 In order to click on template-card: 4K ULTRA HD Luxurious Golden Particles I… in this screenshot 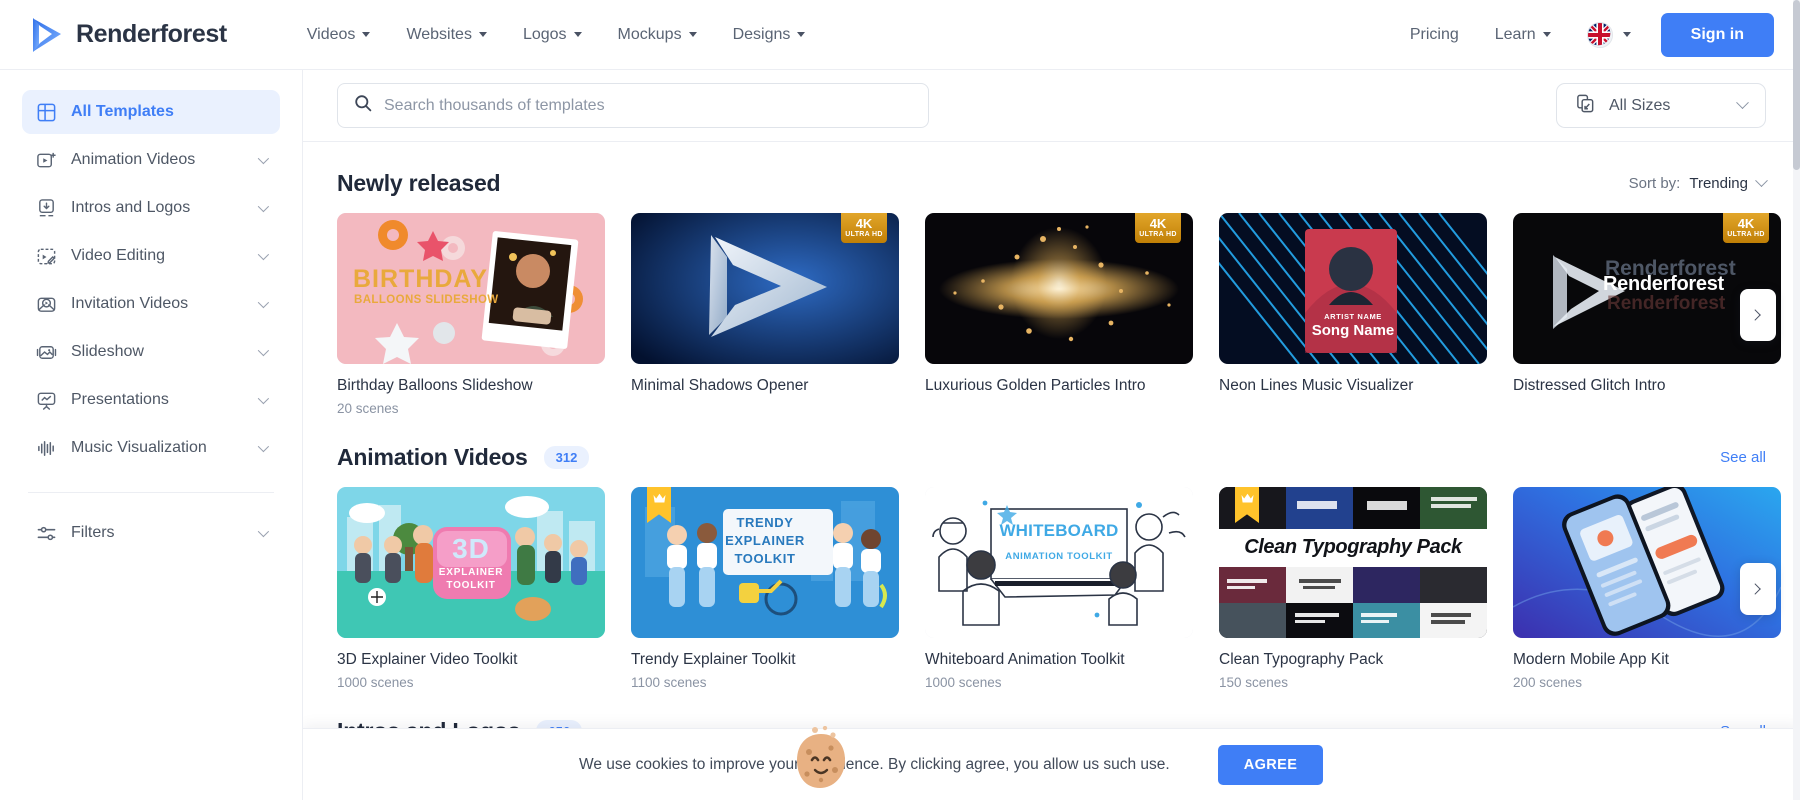, I will do `click(1059, 314)`.